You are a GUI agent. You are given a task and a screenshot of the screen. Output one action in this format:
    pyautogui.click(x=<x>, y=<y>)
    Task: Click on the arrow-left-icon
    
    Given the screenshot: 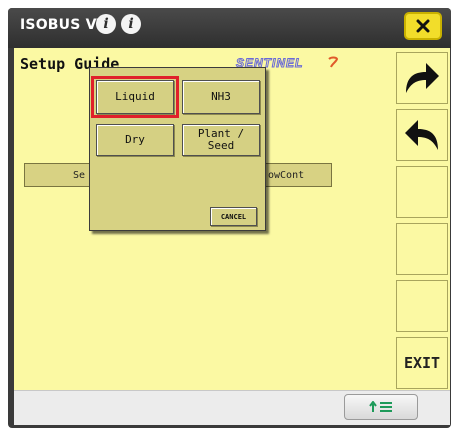 What is the action you would take?
    pyautogui.click(x=421, y=135)
    